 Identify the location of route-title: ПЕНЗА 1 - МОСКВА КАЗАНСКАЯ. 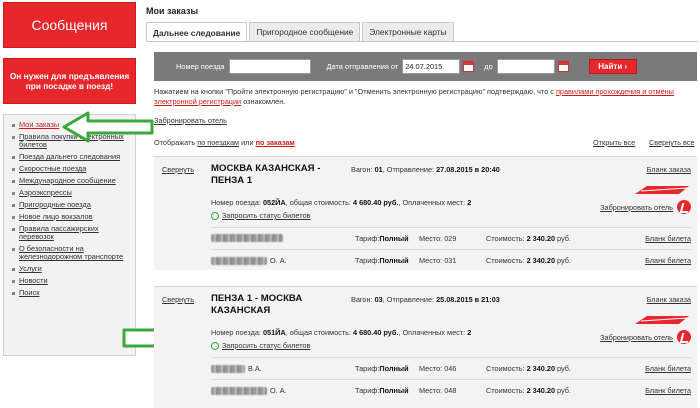
(257, 304).